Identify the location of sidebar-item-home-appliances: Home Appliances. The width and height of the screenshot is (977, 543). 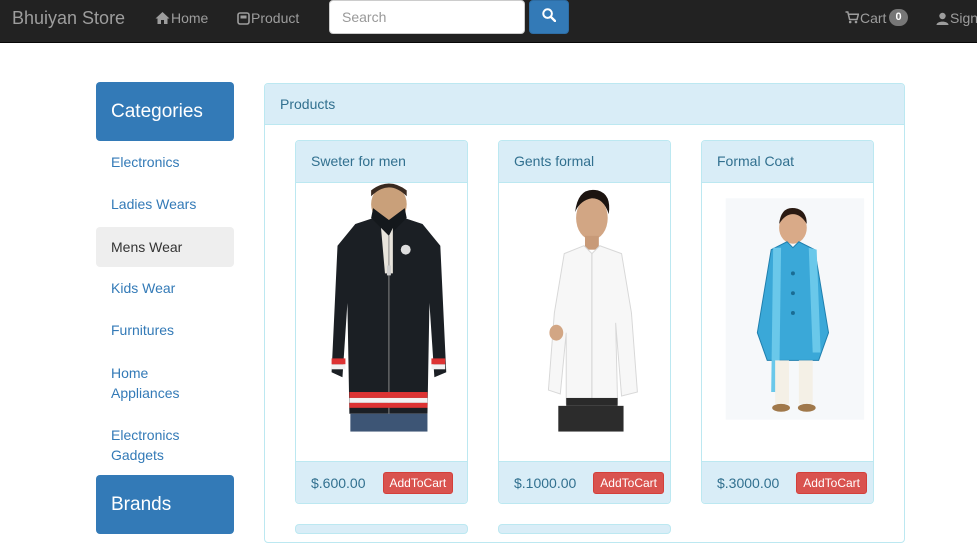
(151, 383).